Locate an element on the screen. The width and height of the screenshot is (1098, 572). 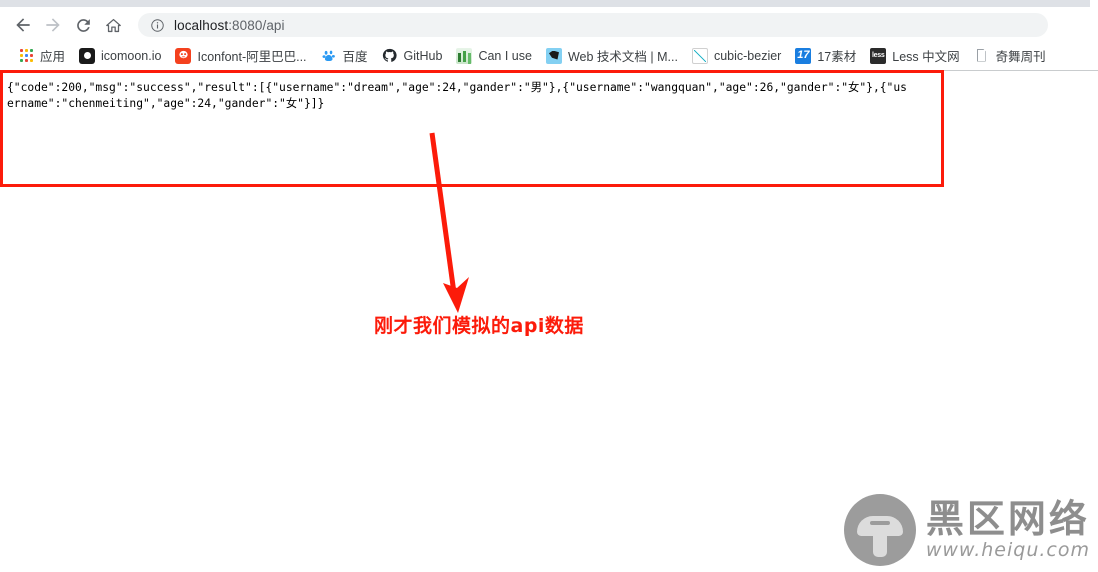
arrow-right-icon is located at coordinates (53, 25).